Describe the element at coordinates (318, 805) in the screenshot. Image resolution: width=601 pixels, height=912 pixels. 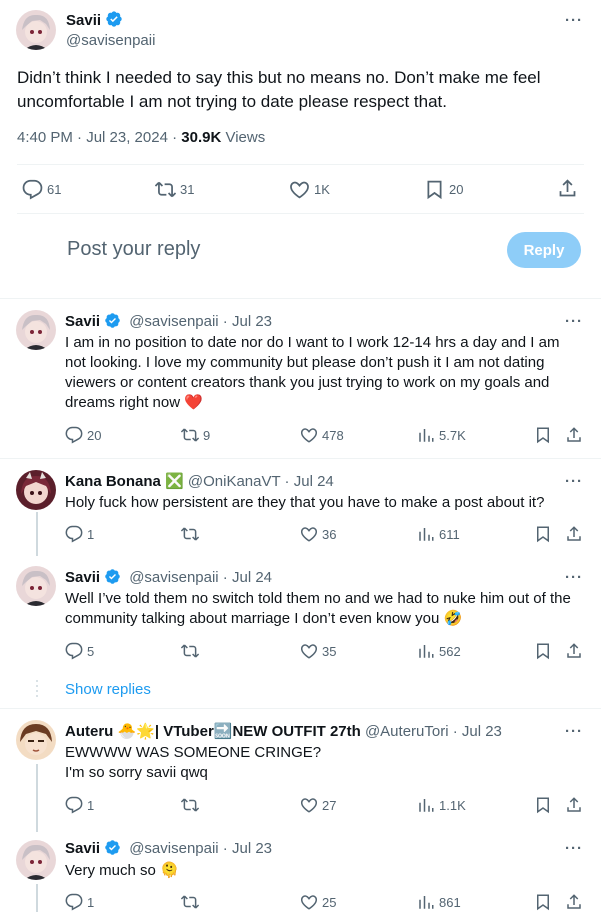
I see `like-action: 27` at that location.